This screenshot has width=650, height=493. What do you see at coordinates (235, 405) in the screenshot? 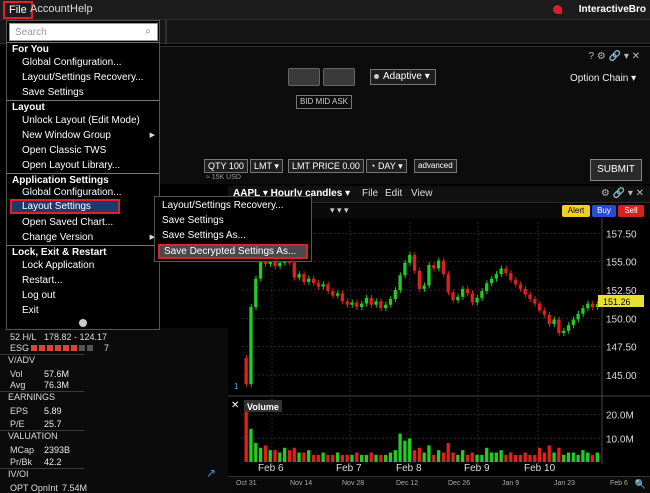
I see `close-volume-icon: ✕` at bounding box center [235, 405].